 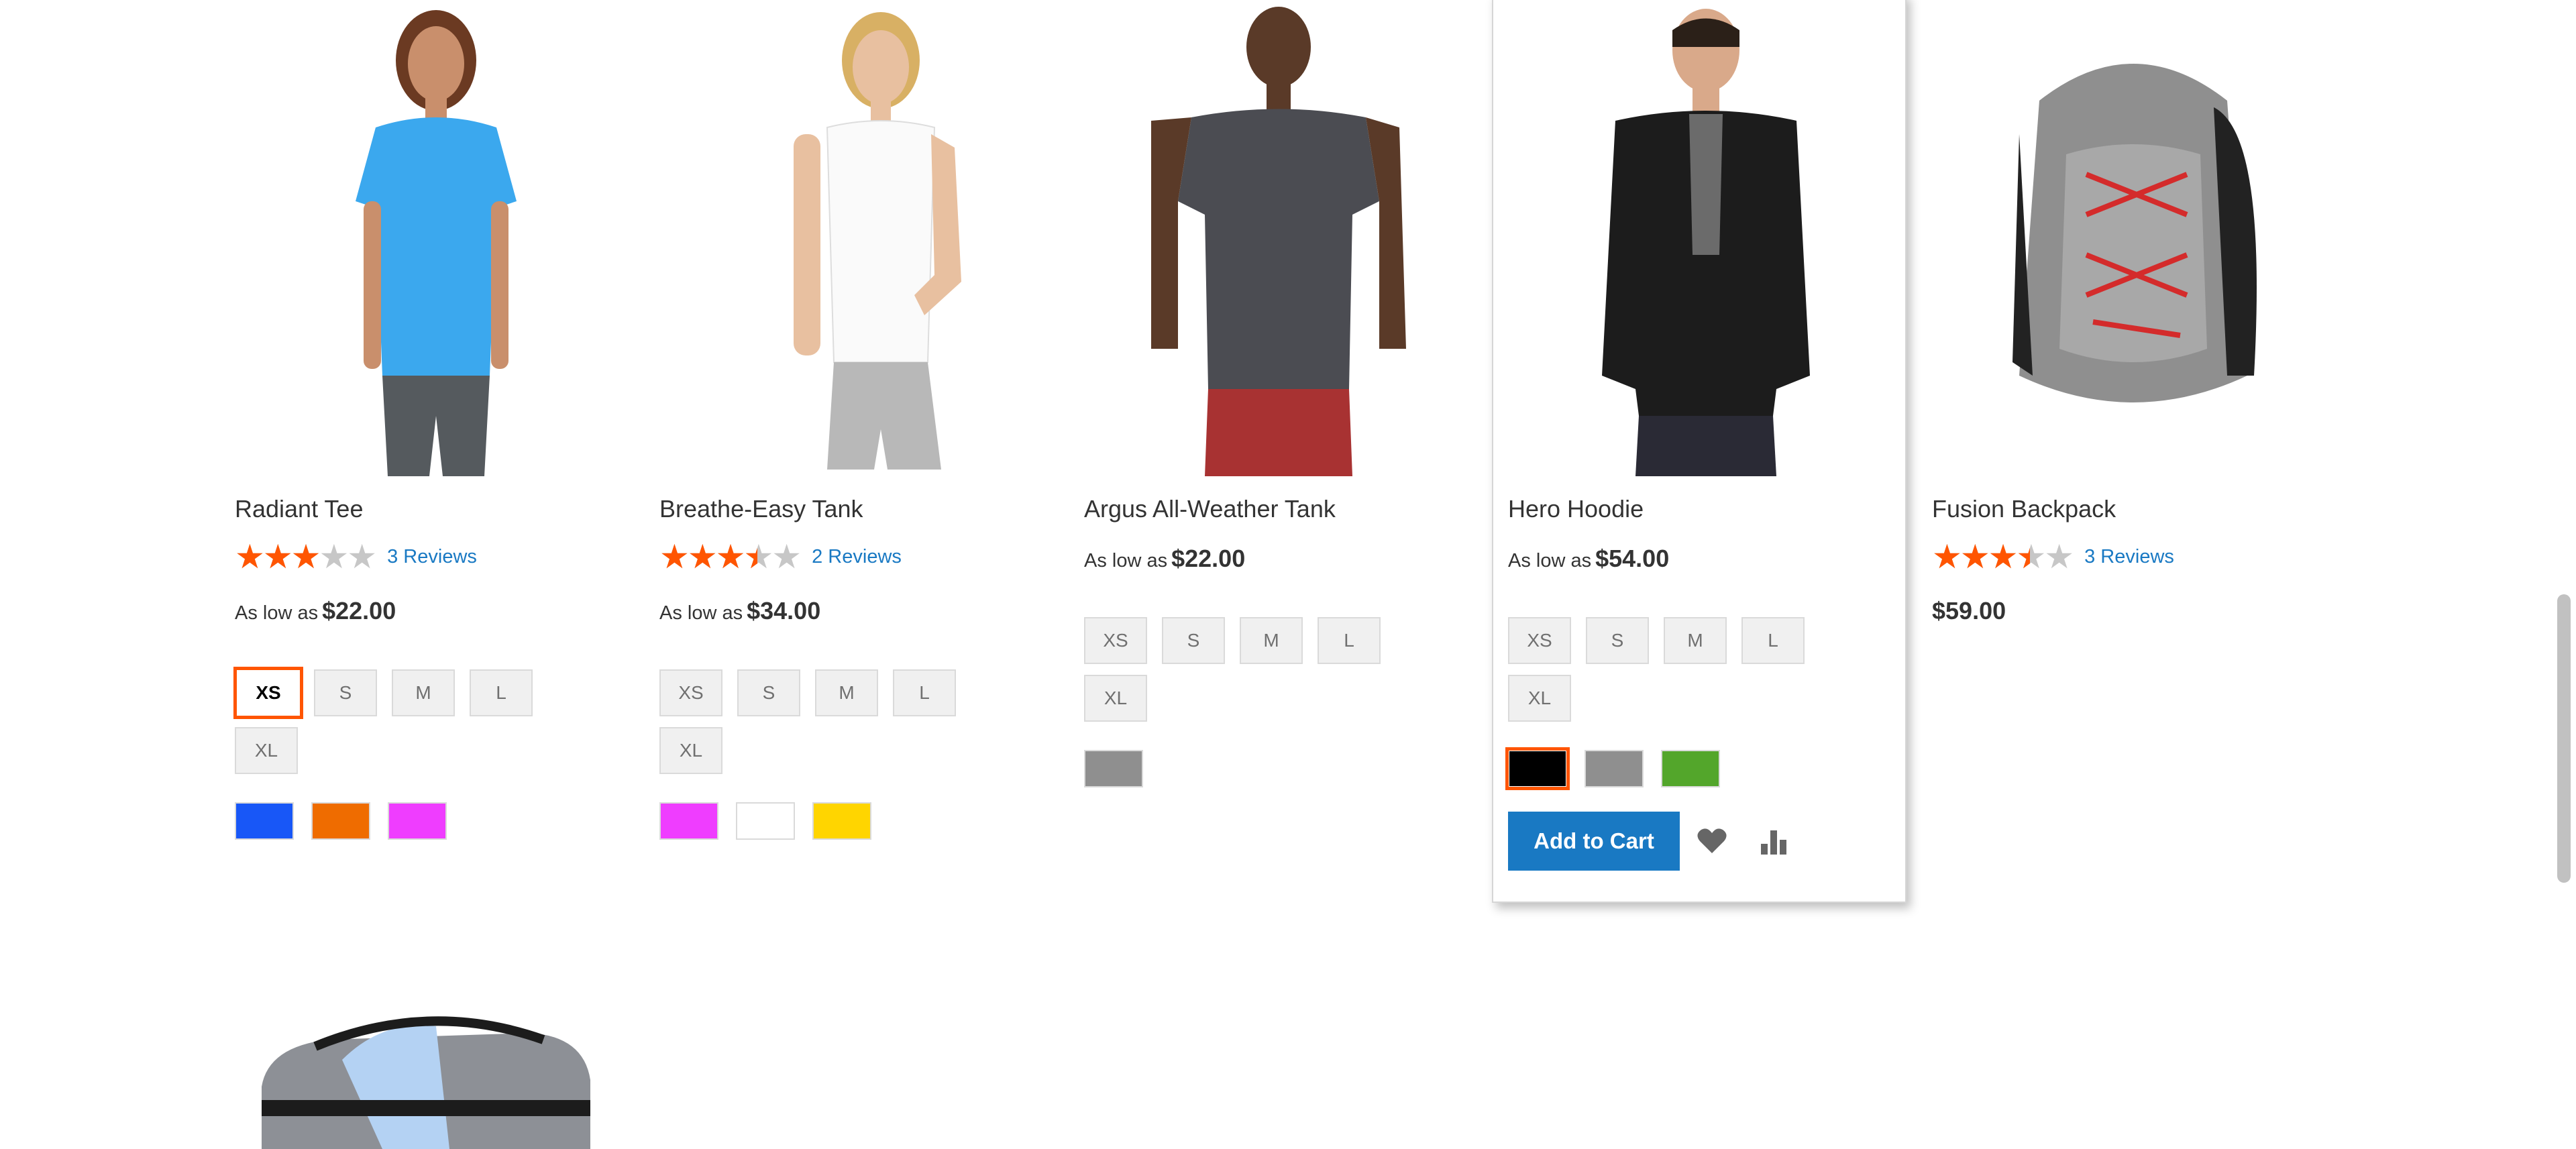 I want to click on heart-icon, so click(x=1712, y=841).